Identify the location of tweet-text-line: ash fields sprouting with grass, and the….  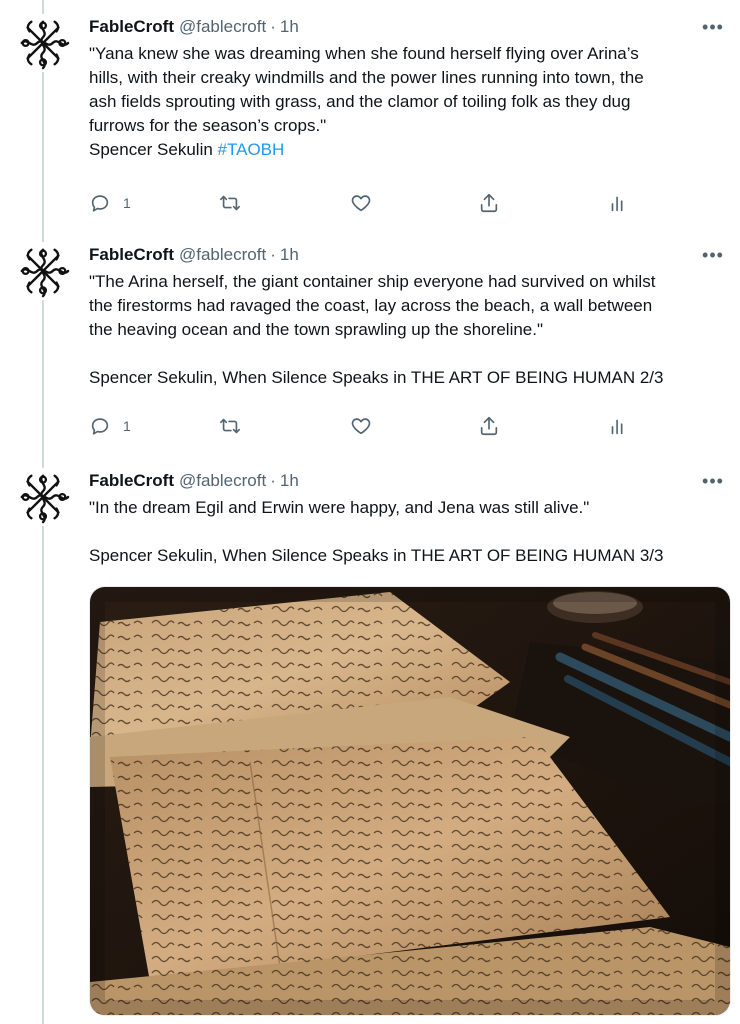
(360, 101).